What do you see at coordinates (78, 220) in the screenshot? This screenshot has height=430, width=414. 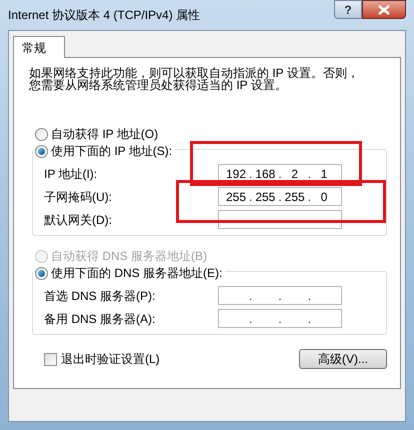 I see `field-label: 默认网关(D):` at bounding box center [78, 220].